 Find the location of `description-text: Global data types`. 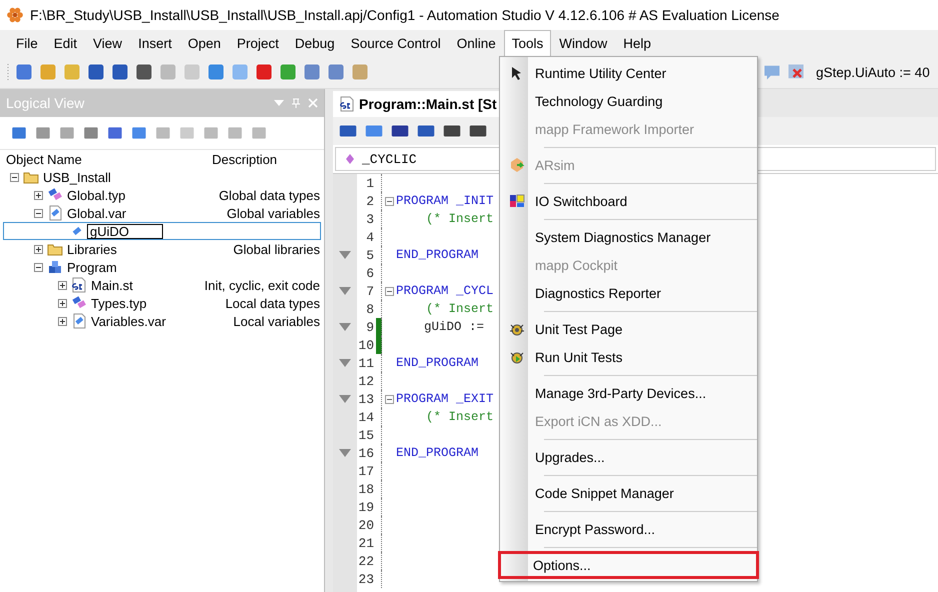

description-text: Global data types is located at coordinates (269, 195).